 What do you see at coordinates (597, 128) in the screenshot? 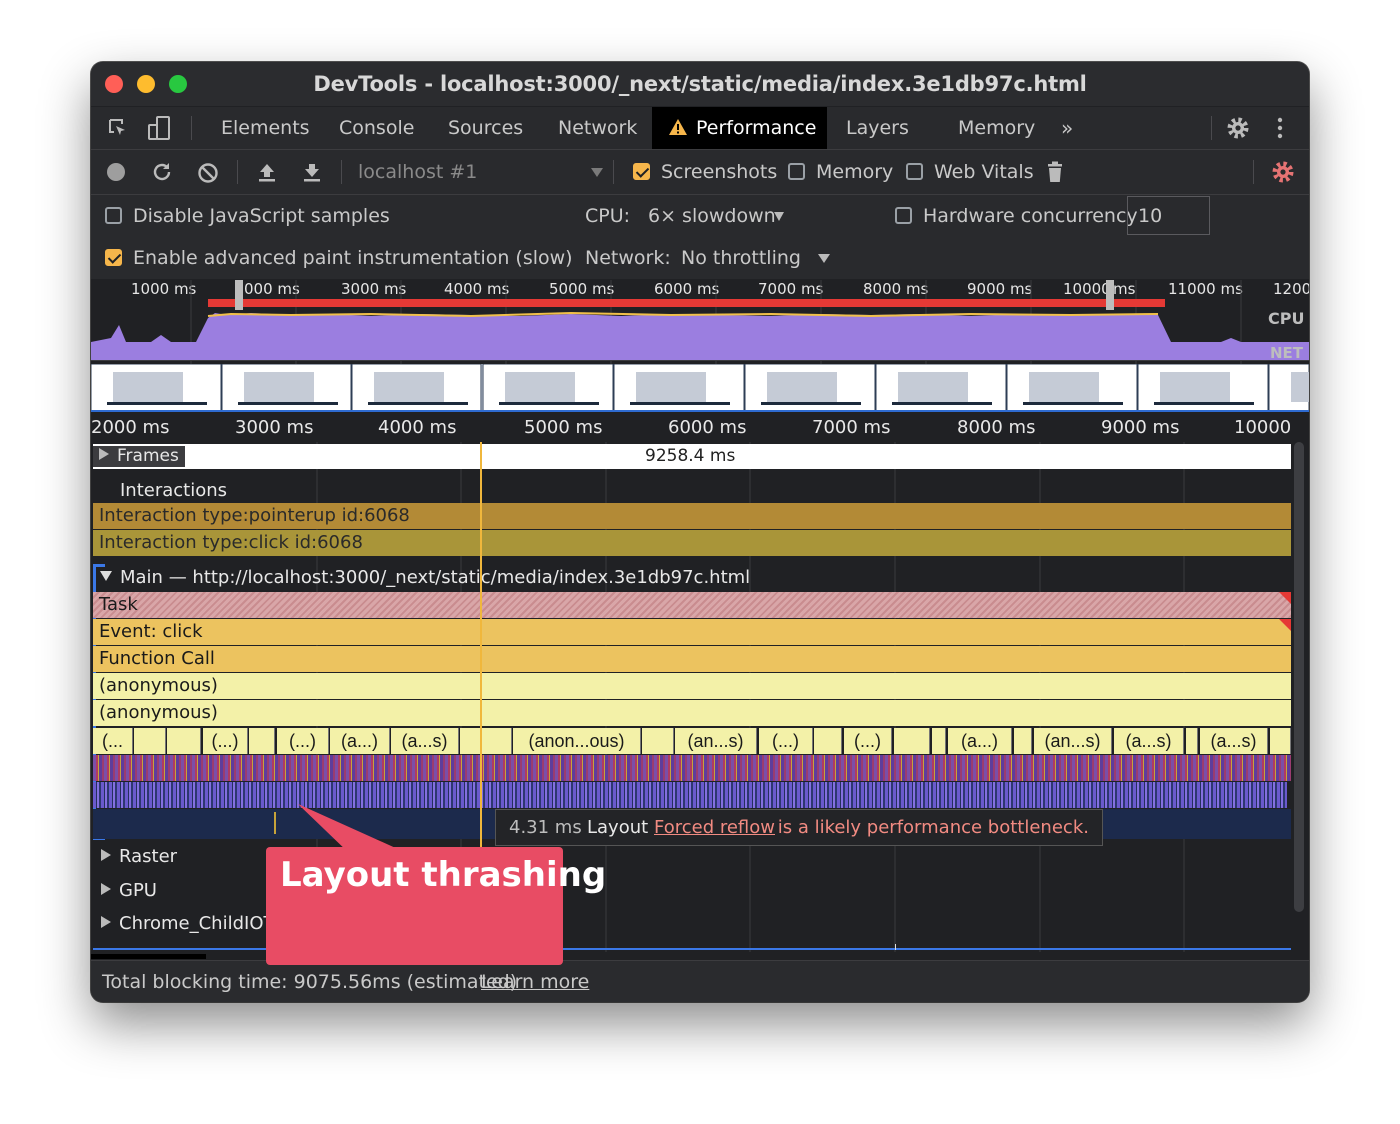
I see `tab-network: Network` at bounding box center [597, 128].